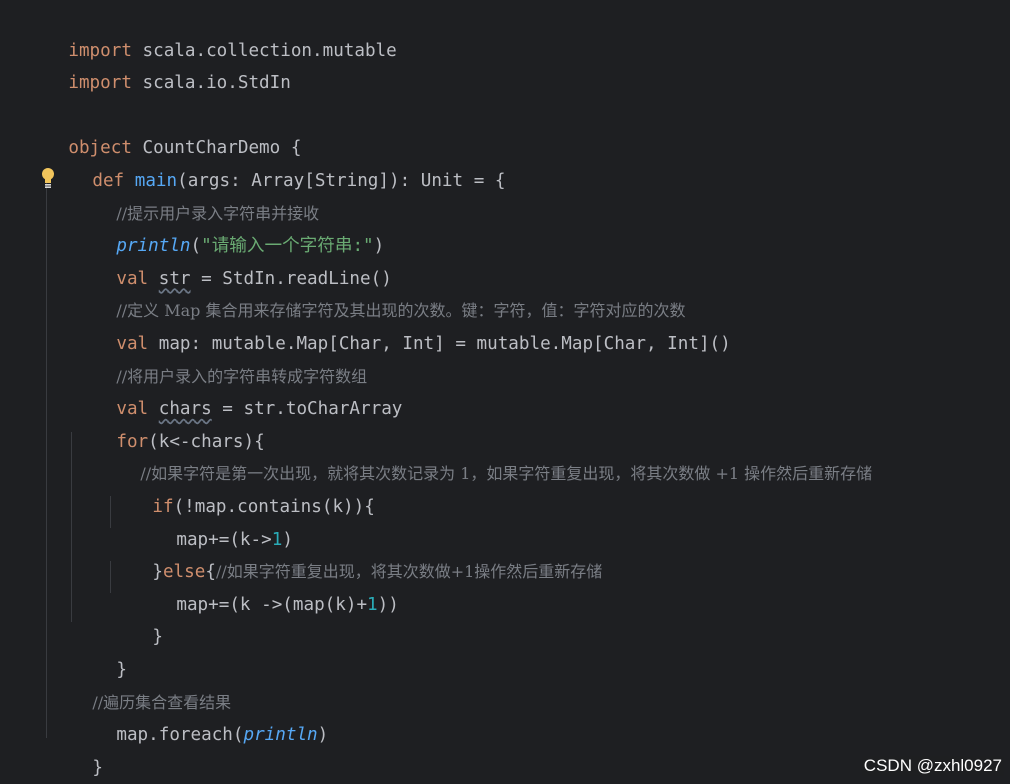 This screenshot has height=784, width=1010. Describe the element at coordinates (254, 278) in the screenshot. I see `code-line: val str = StdIn.readLine()` at that location.